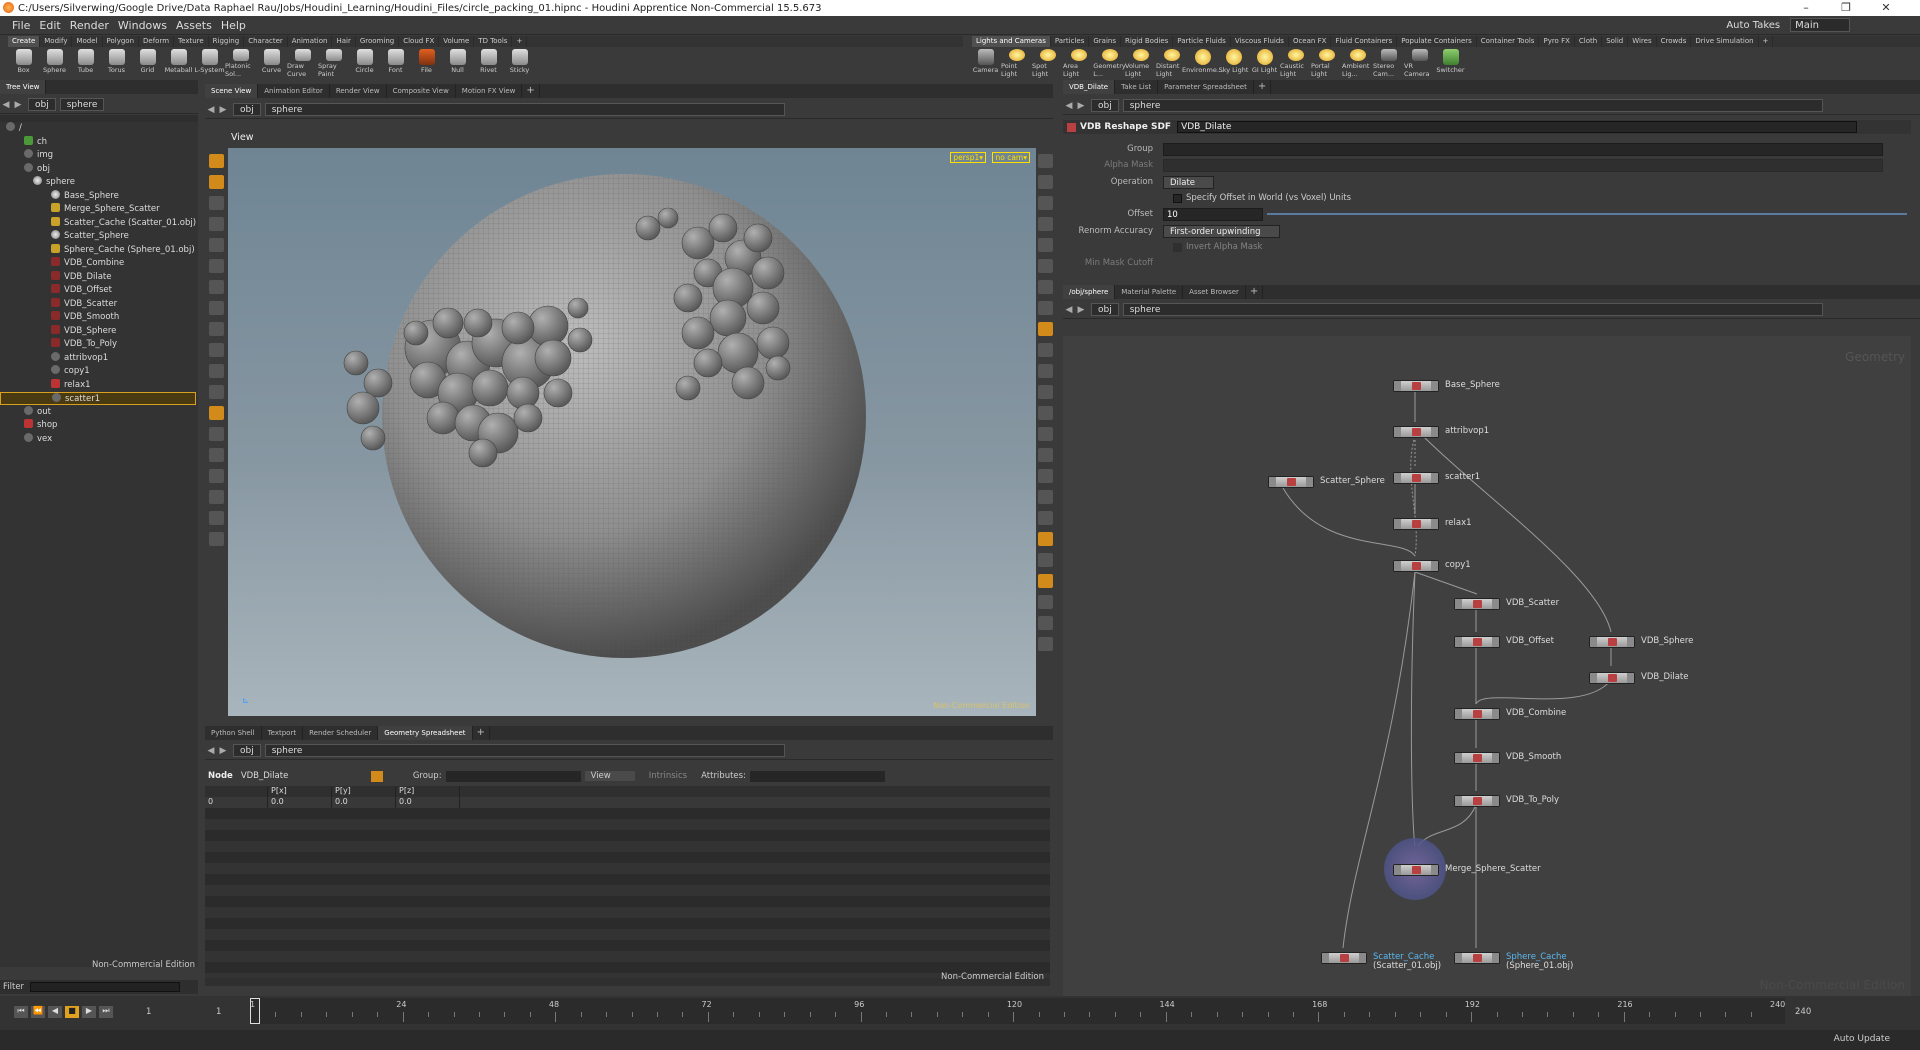 The width and height of the screenshot is (1920, 1050). What do you see at coordinates (98, 236) in the screenshot?
I see `tree-item: Scatter_Sphere` at bounding box center [98, 236].